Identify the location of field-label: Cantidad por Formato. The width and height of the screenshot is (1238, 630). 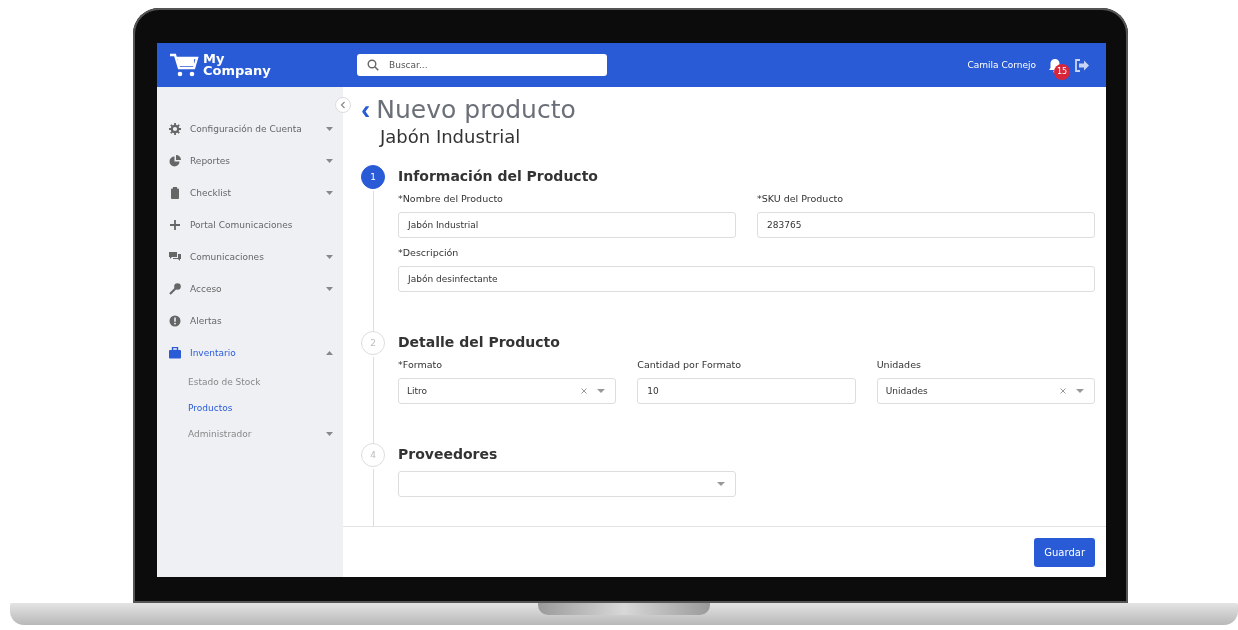
(690, 364).